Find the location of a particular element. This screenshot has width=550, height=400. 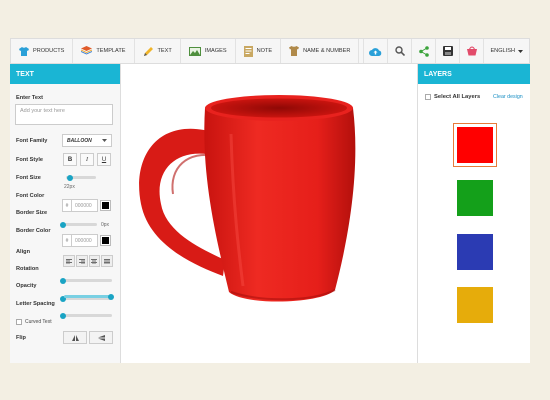

share-icon is located at coordinates (424, 51).